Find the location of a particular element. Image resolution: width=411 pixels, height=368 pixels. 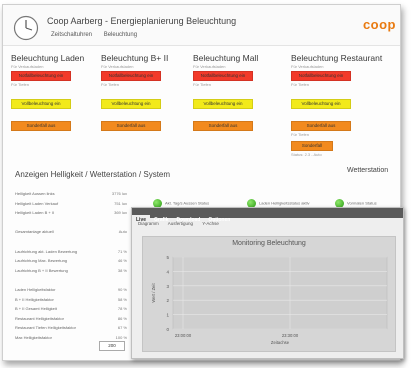

reading-value: 78 % is located at coordinates (122, 309).